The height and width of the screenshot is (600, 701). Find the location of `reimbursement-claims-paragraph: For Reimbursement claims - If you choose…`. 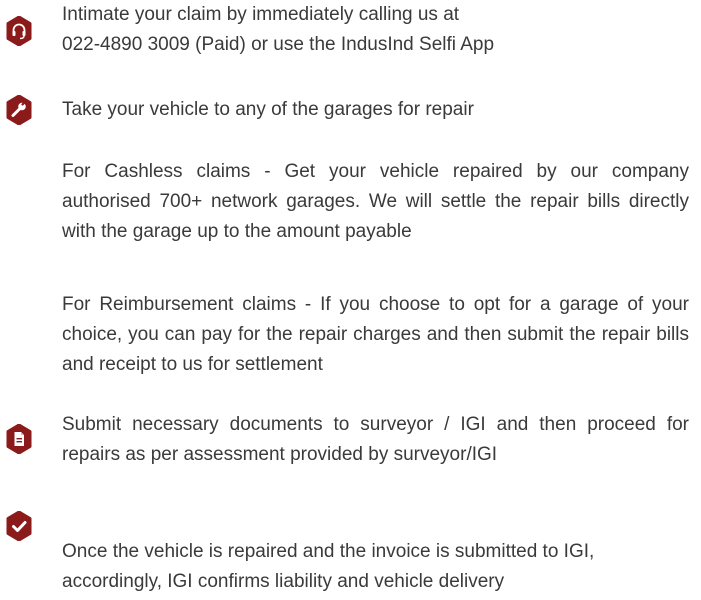

reimbursement-claims-paragraph: For Reimbursement claims - If you choose… is located at coordinates (375, 334).